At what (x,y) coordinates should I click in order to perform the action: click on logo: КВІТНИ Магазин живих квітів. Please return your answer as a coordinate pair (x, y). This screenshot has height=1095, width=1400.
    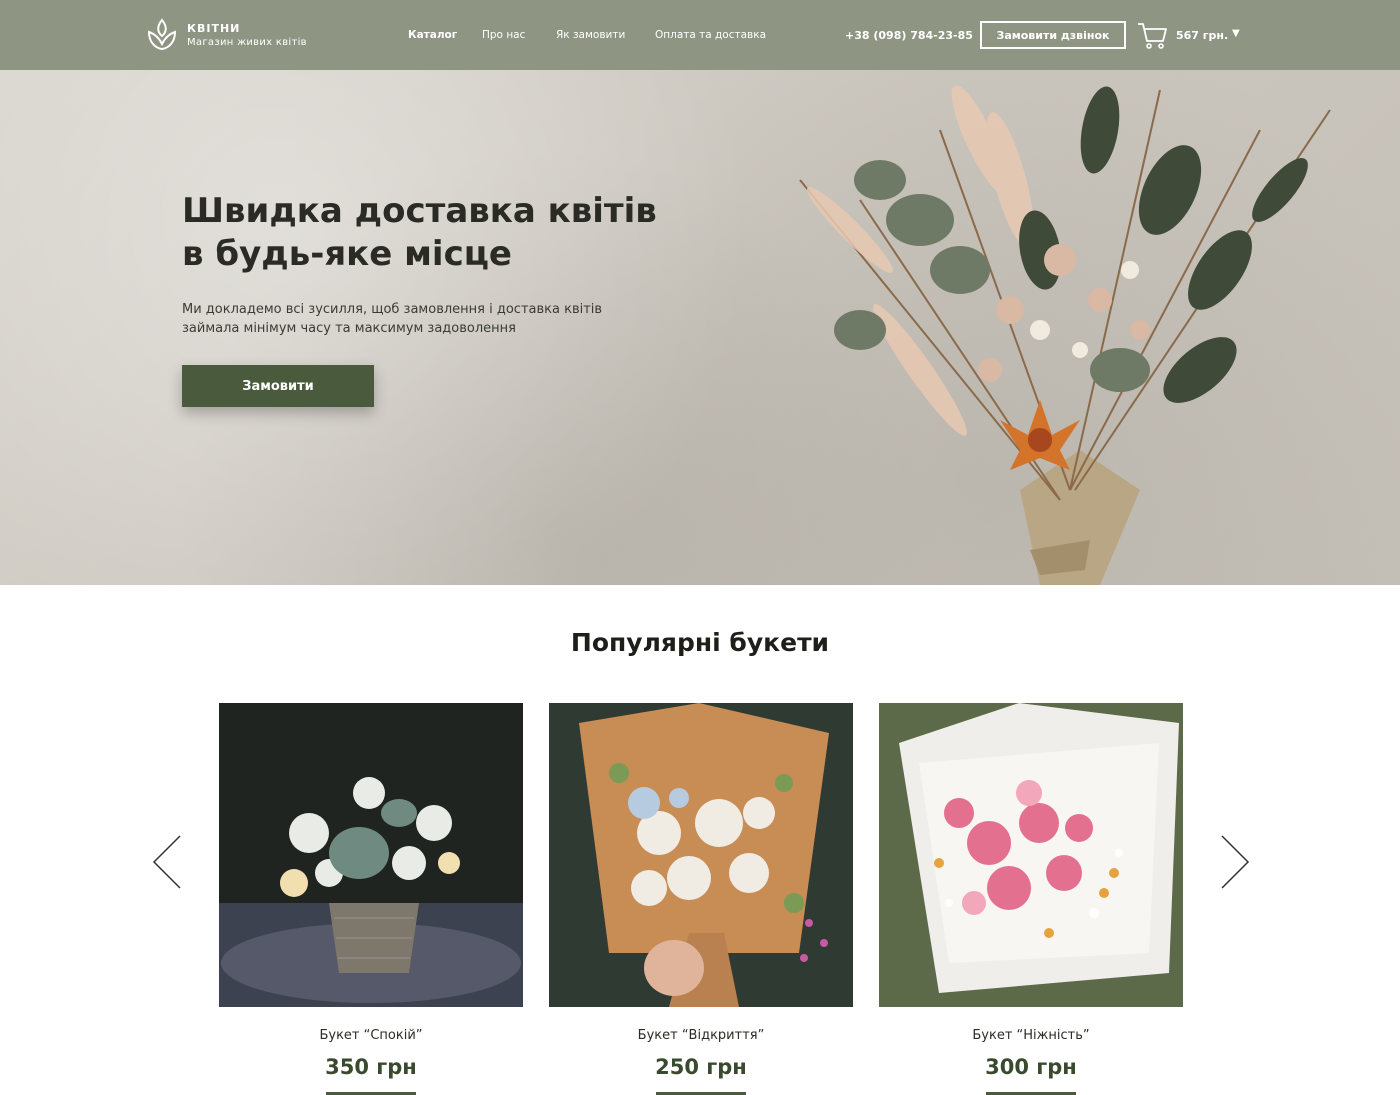
    Looking at the image, I should click on (246, 35).